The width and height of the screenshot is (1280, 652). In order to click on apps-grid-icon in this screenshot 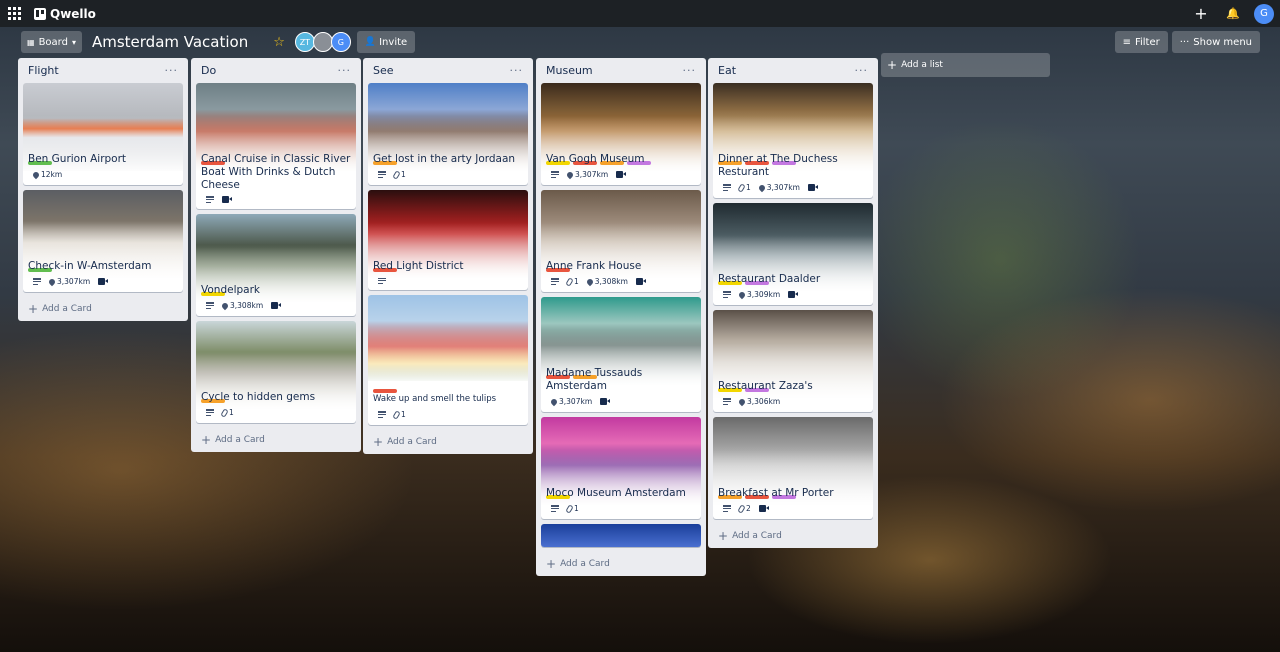, I will do `click(15, 13)`.